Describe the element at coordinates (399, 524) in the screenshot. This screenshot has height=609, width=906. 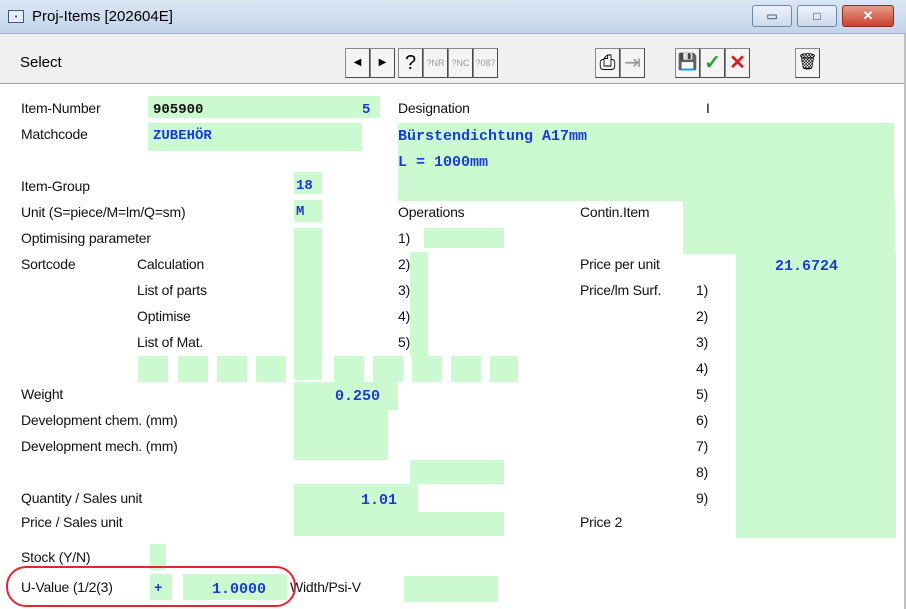
I see `price-sales-unit-field` at that location.